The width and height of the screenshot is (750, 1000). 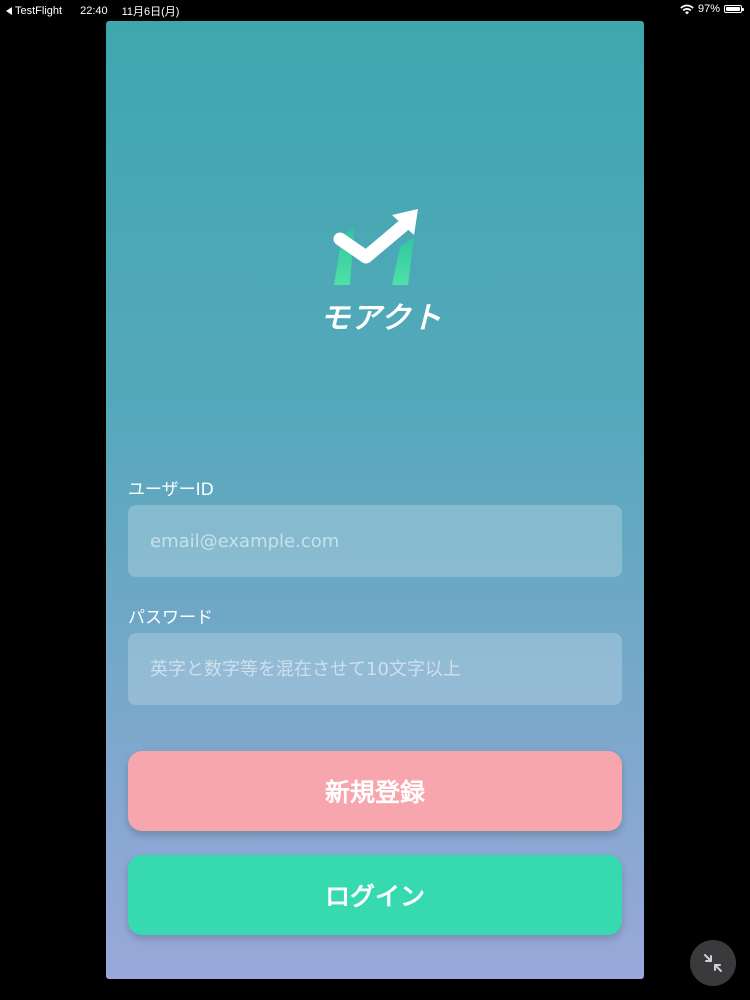 I want to click on login-button: ログイン, so click(x=375, y=895).